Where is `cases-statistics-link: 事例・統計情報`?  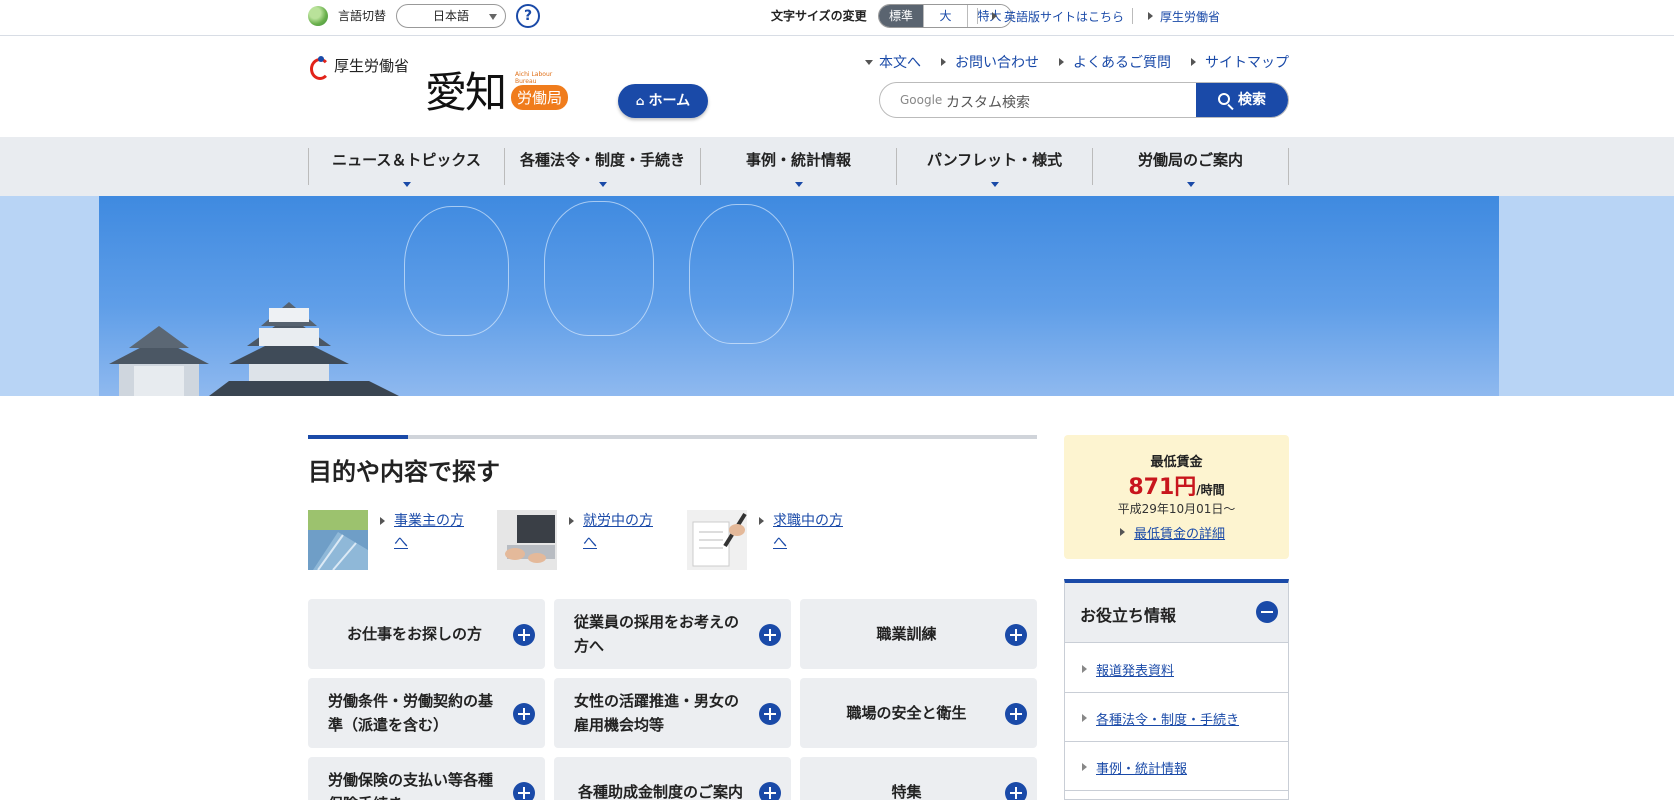
cases-statistics-link: 事例・統計情報 is located at coordinates (1134, 767).